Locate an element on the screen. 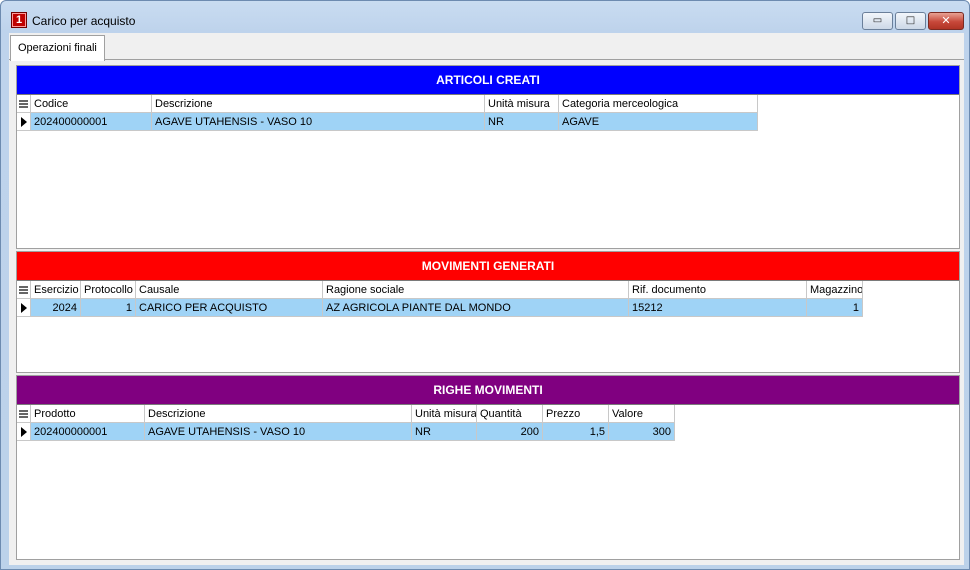 This screenshot has width=970, height=570. column-header-prodotto: Prodotto is located at coordinates (88, 414).